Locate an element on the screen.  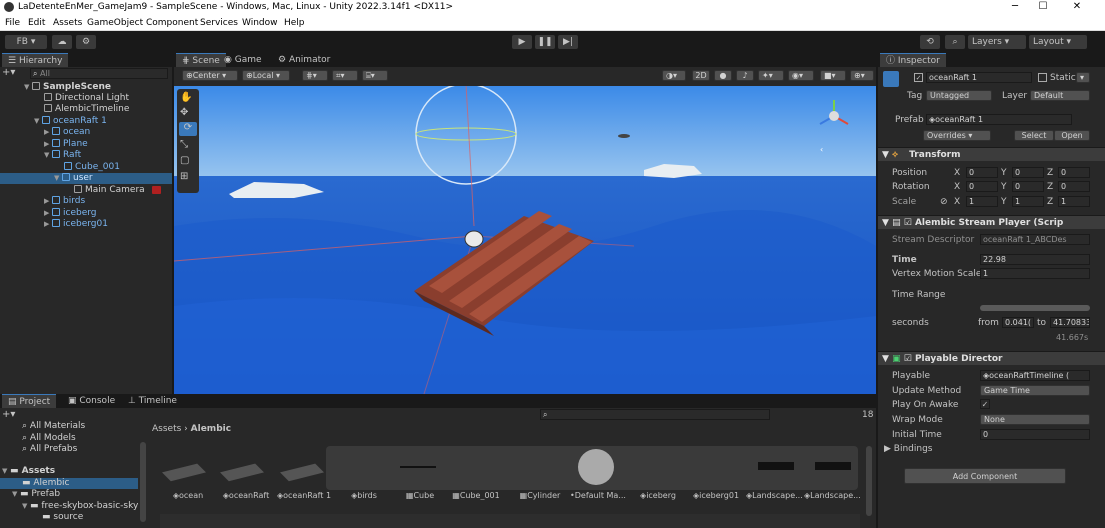
folder-free-skybox: ▼ ▬ free-skybox-basic-sky is located at coordinates (80, 506).